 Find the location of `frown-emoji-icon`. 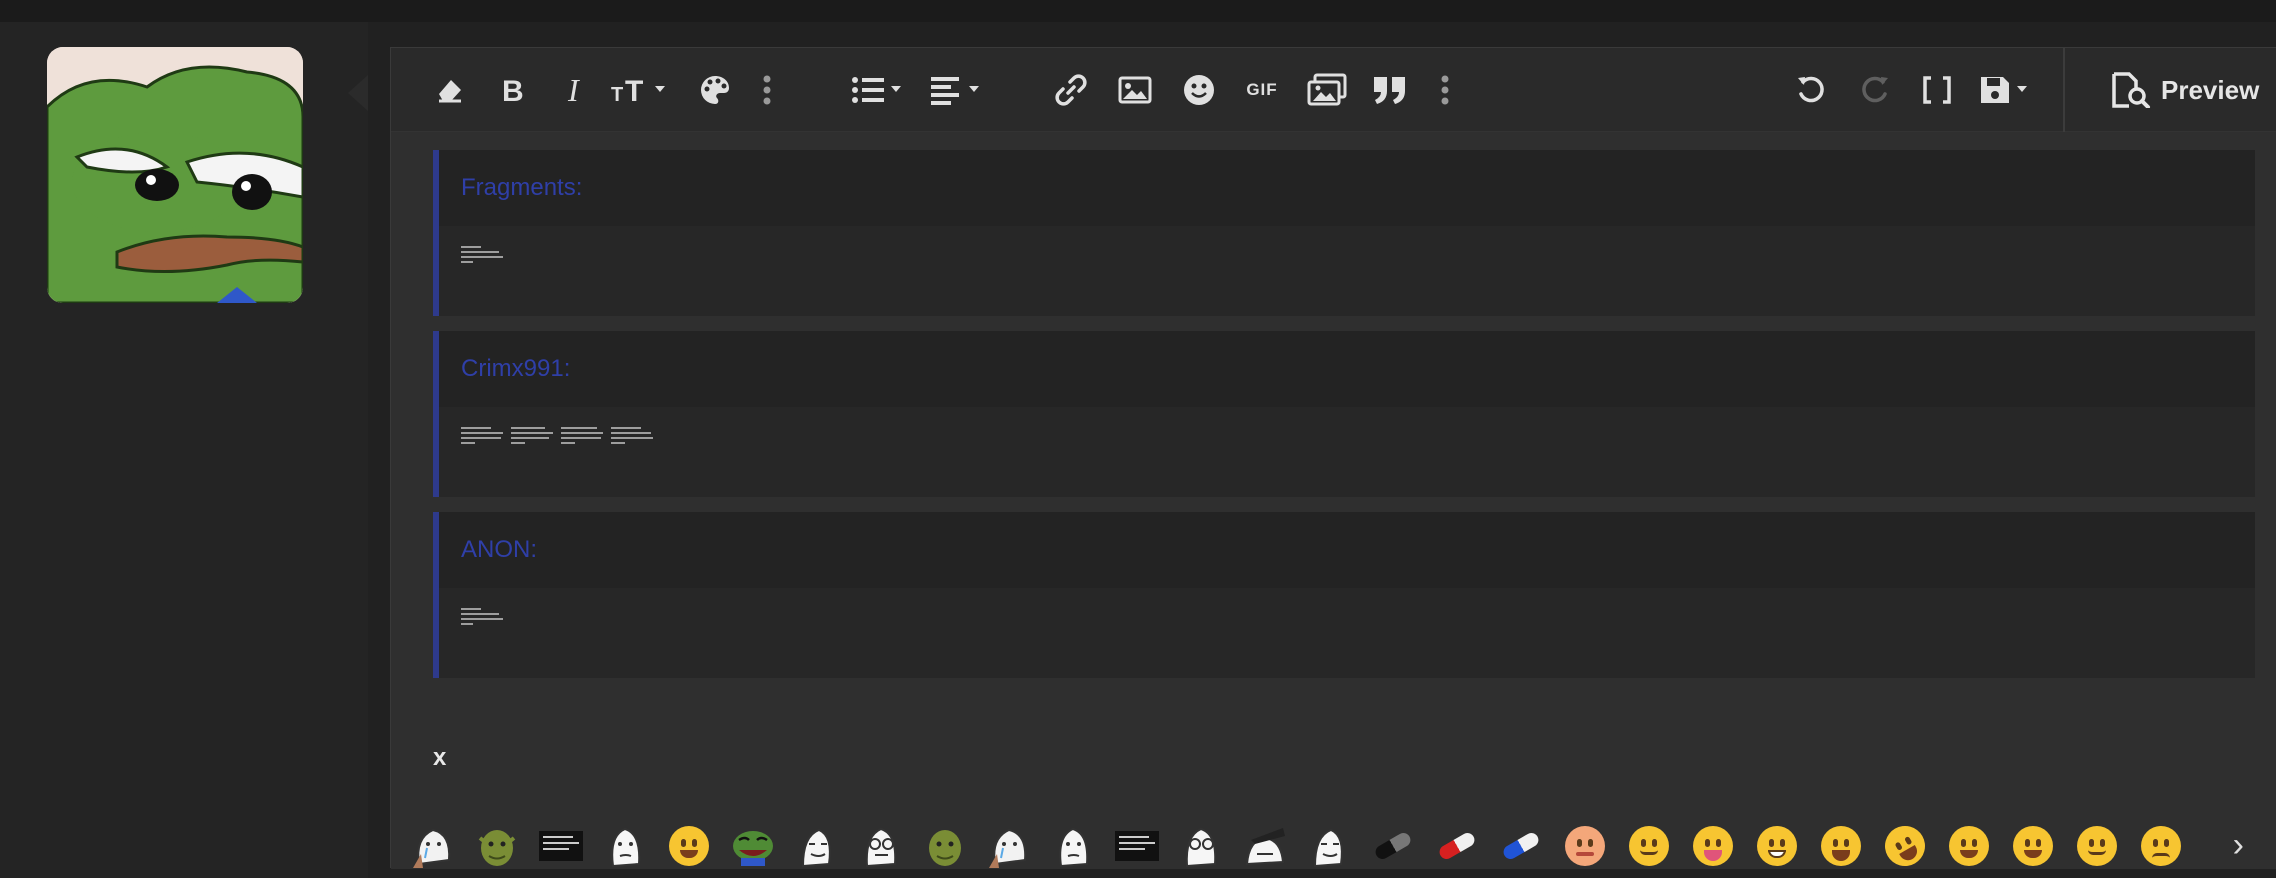

frown-emoji-icon is located at coordinates (2161, 845).